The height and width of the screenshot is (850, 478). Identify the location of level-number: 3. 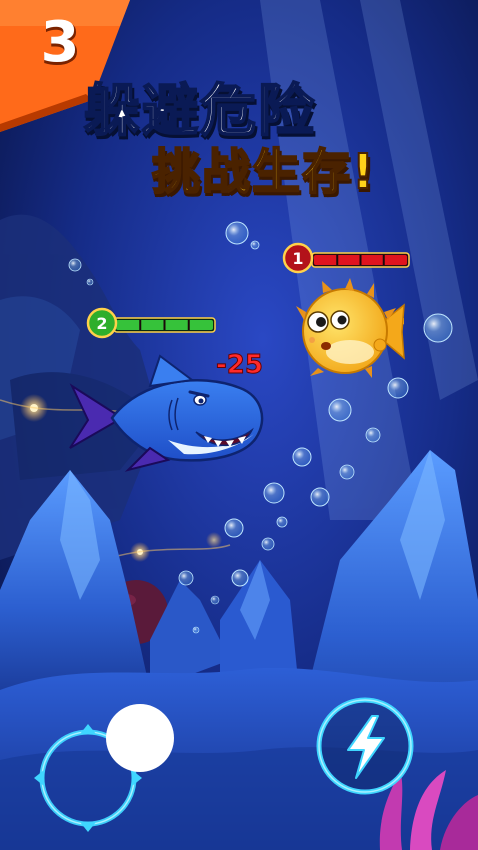
(60, 42).